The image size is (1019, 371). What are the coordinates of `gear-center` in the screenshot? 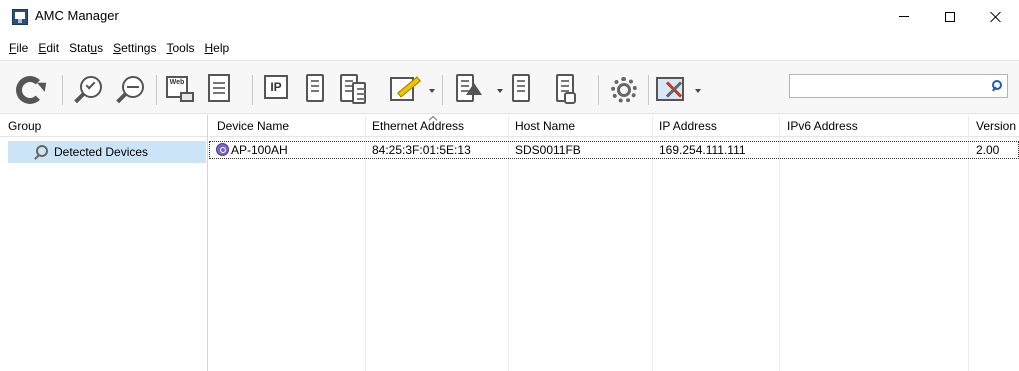 It's located at (624, 90).